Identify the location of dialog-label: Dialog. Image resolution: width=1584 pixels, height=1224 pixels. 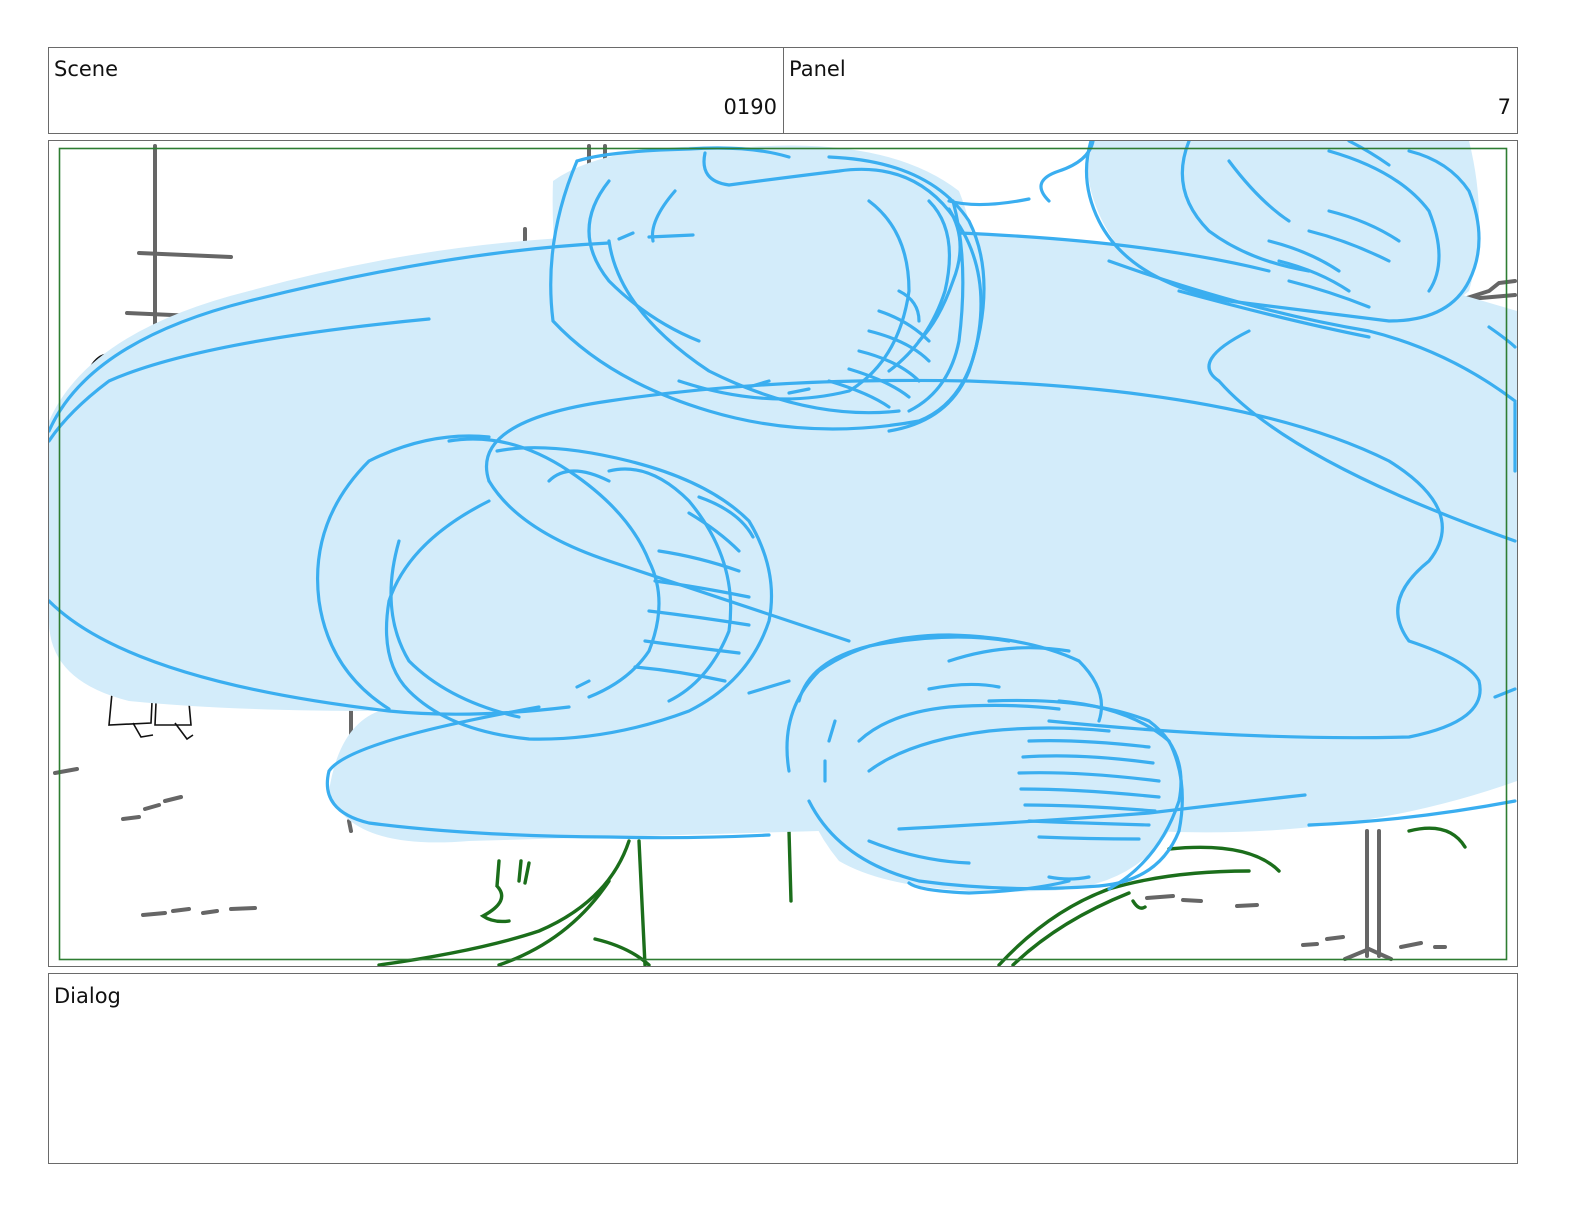
(87, 996).